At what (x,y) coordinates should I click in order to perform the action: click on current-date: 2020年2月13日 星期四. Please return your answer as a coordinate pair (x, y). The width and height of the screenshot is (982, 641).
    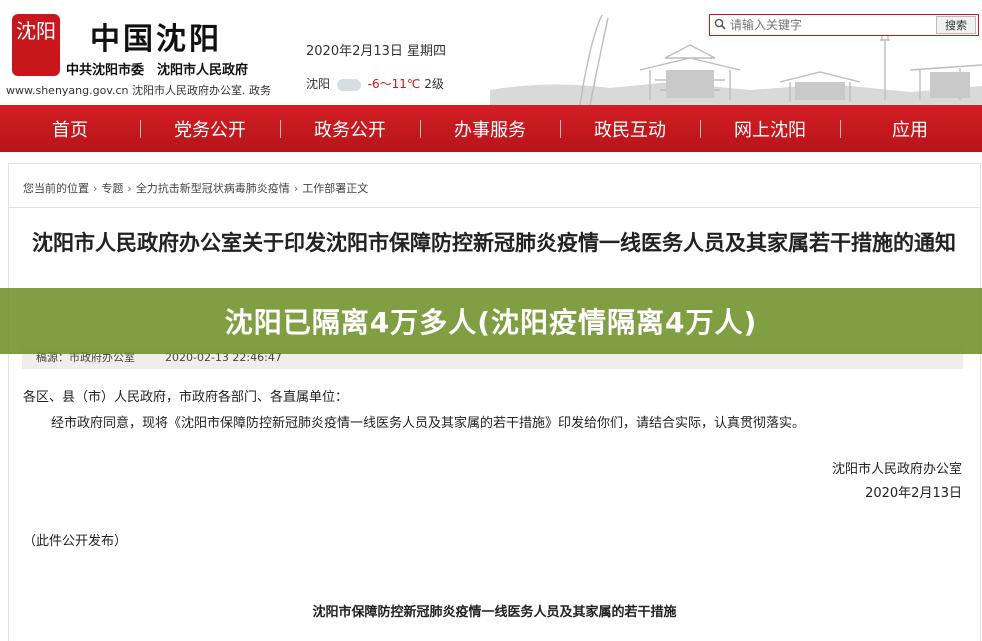
    Looking at the image, I should click on (376, 51).